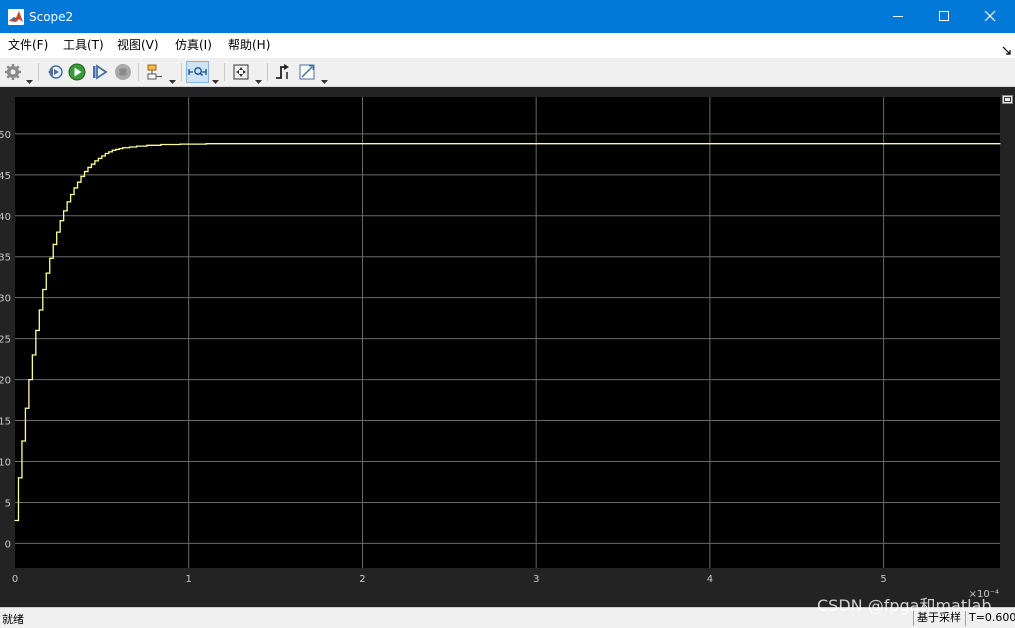 The height and width of the screenshot is (628, 1015). What do you see at coordinates (5, 299) in the screenshot?
I see `y-tick-label: 30` at bounding box center [5, 299].